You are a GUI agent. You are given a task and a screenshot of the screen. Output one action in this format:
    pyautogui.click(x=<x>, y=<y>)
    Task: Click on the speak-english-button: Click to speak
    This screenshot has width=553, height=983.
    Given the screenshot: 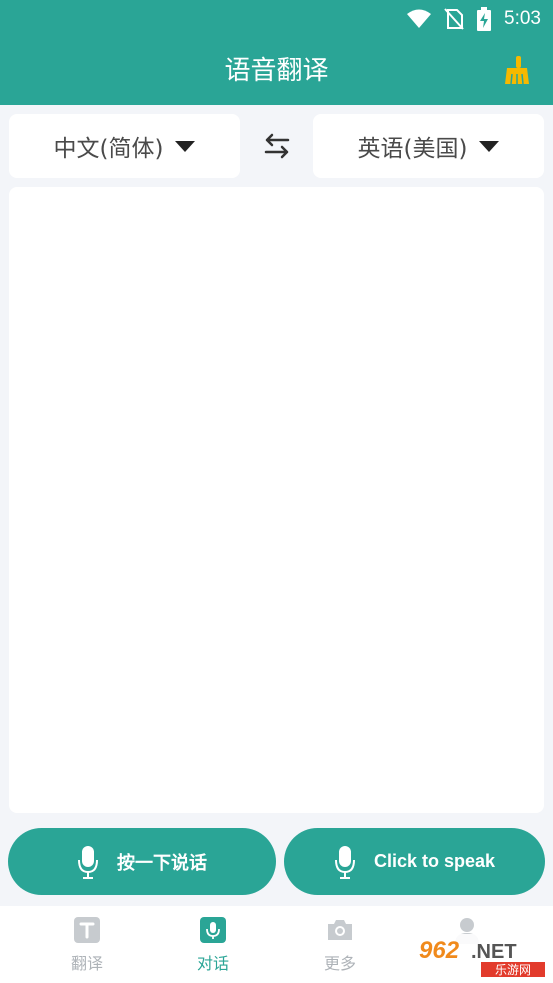 What is the action you would take?
    pyautogui.click(x=414, y=861)
    